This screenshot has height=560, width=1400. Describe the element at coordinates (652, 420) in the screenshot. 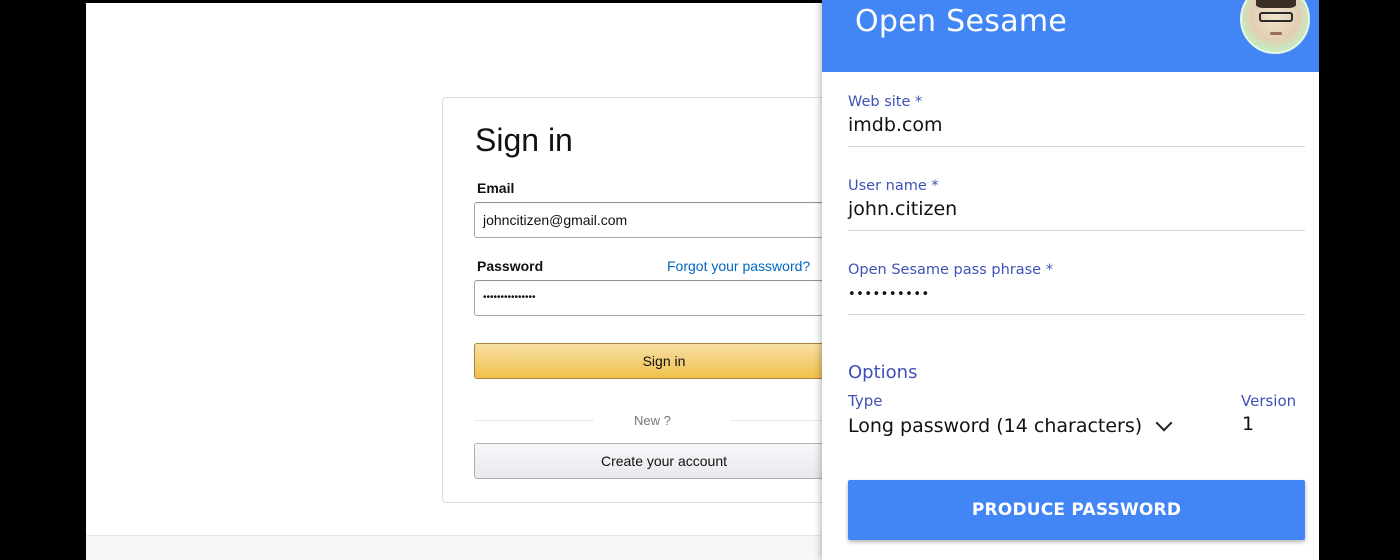

I see `divider-text: New ?` at that location.